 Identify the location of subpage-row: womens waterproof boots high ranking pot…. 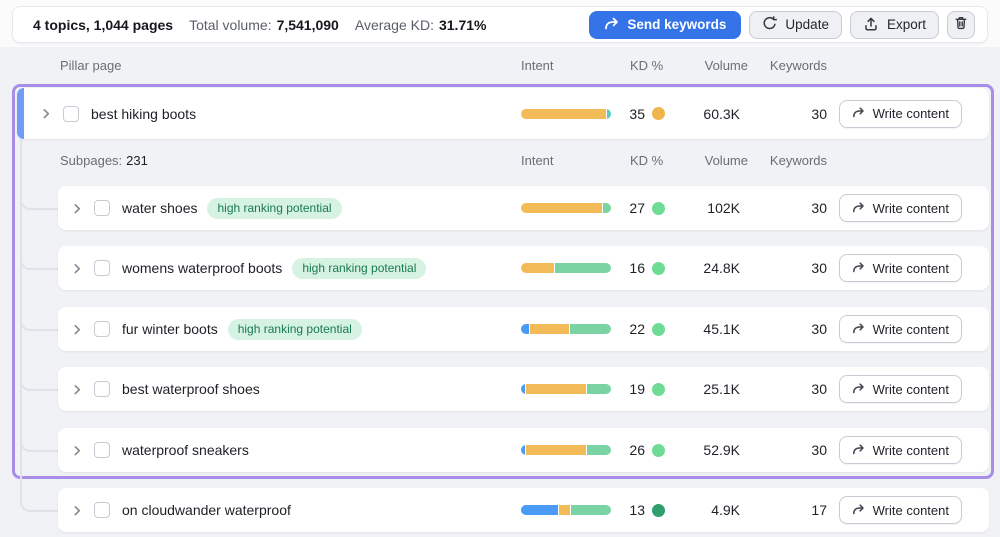
(523, 268).